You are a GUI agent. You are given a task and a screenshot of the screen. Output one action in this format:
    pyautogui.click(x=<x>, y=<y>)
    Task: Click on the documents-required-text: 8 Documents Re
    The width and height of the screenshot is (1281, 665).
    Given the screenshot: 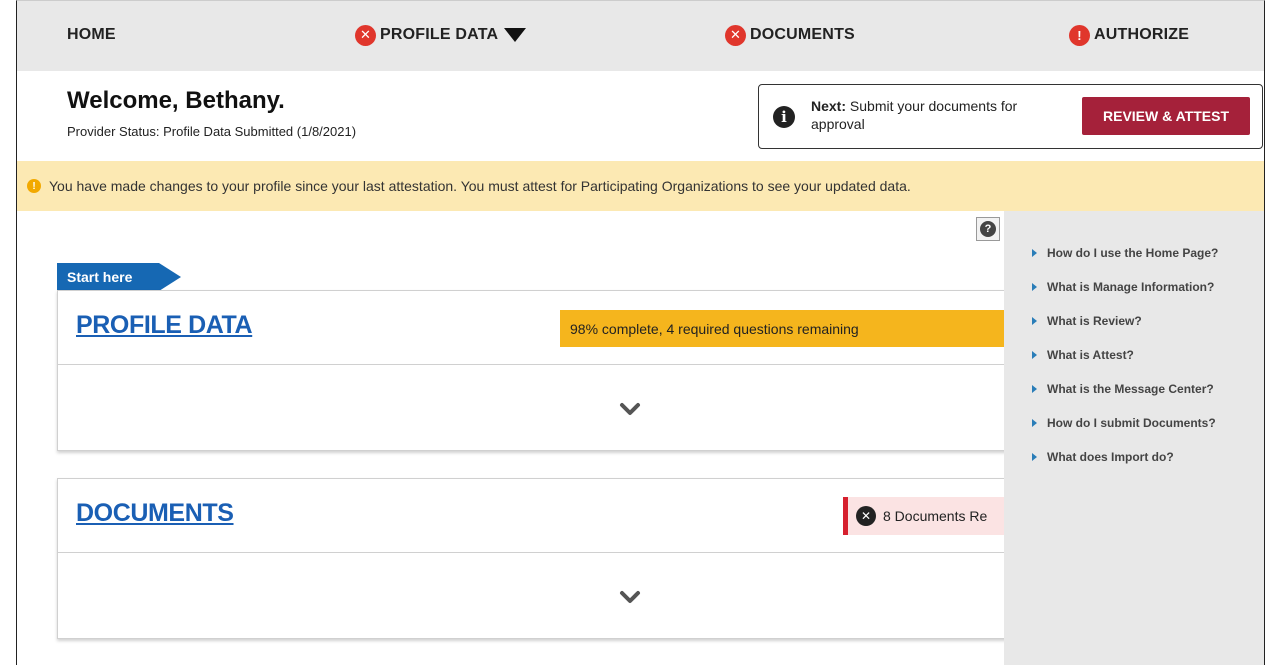 What is the action you would take?
    pyautogui.click(x=935, y=516)
    